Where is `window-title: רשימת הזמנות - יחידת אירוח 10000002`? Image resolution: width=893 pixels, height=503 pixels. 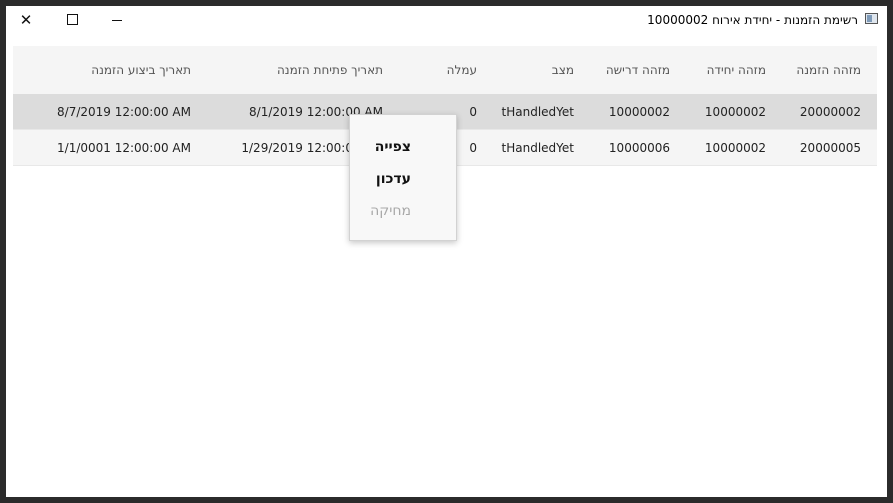
window-title: רשימת הזמנות - יחידת אירוח 10000002 is located at coordinates (752, 20).